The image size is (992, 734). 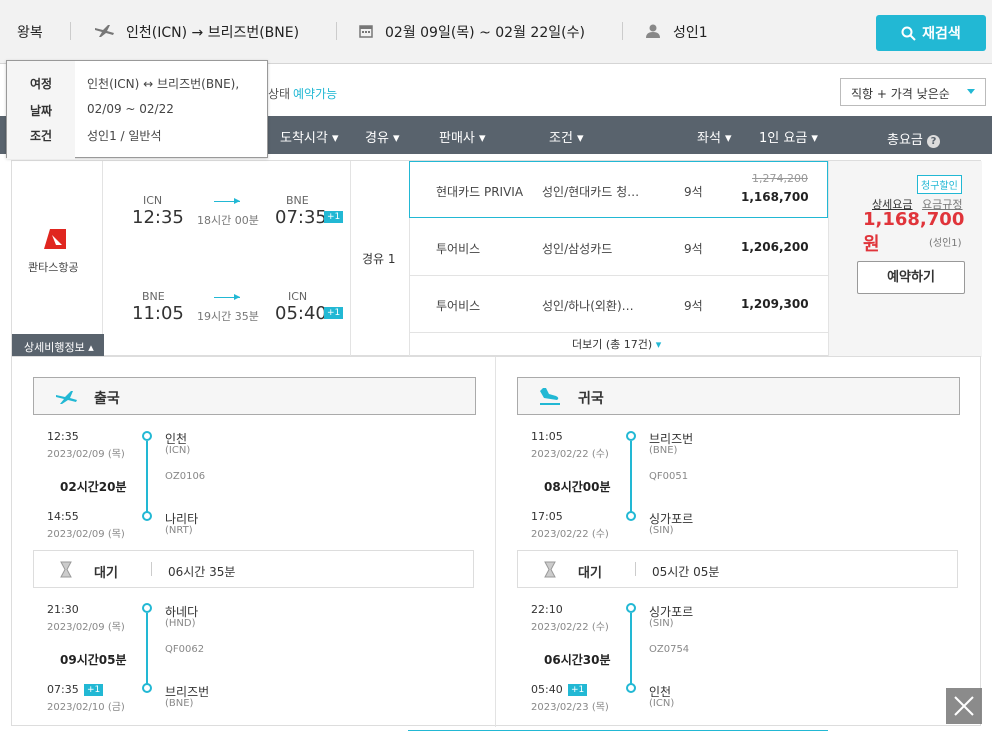 I want to click on sort-selected: 직항 + 가격 낮은순, so click(x=900, y=94).